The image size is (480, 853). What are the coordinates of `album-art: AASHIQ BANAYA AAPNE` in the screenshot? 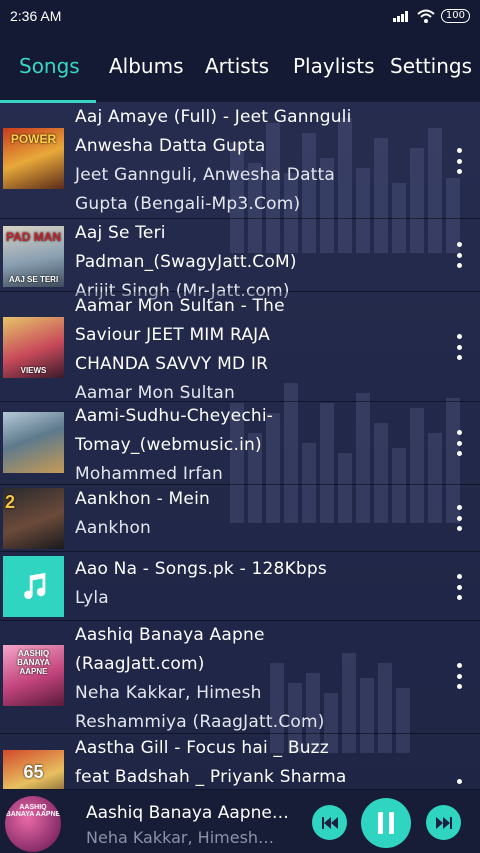 It's located at (33, 675).